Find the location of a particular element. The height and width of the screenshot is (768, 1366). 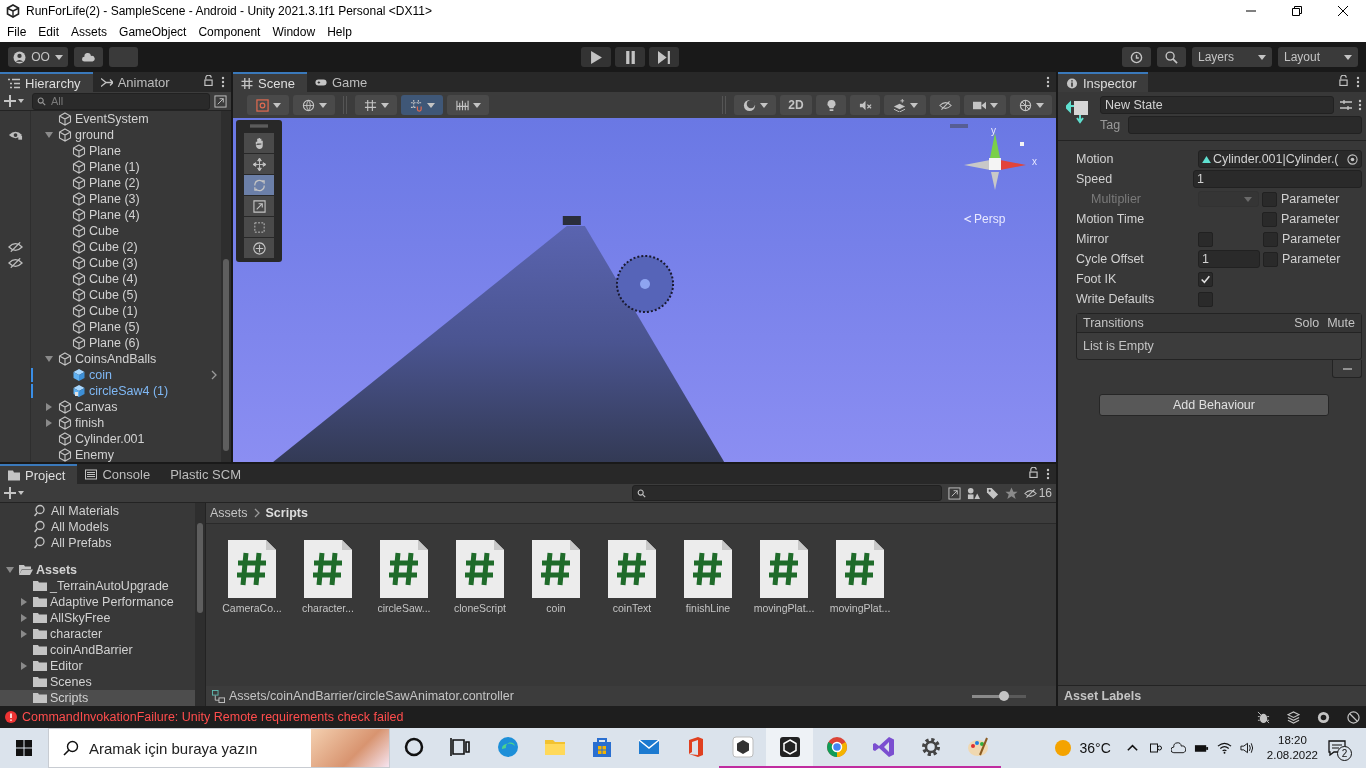

remove-button is located at coordinates (1347, 369).